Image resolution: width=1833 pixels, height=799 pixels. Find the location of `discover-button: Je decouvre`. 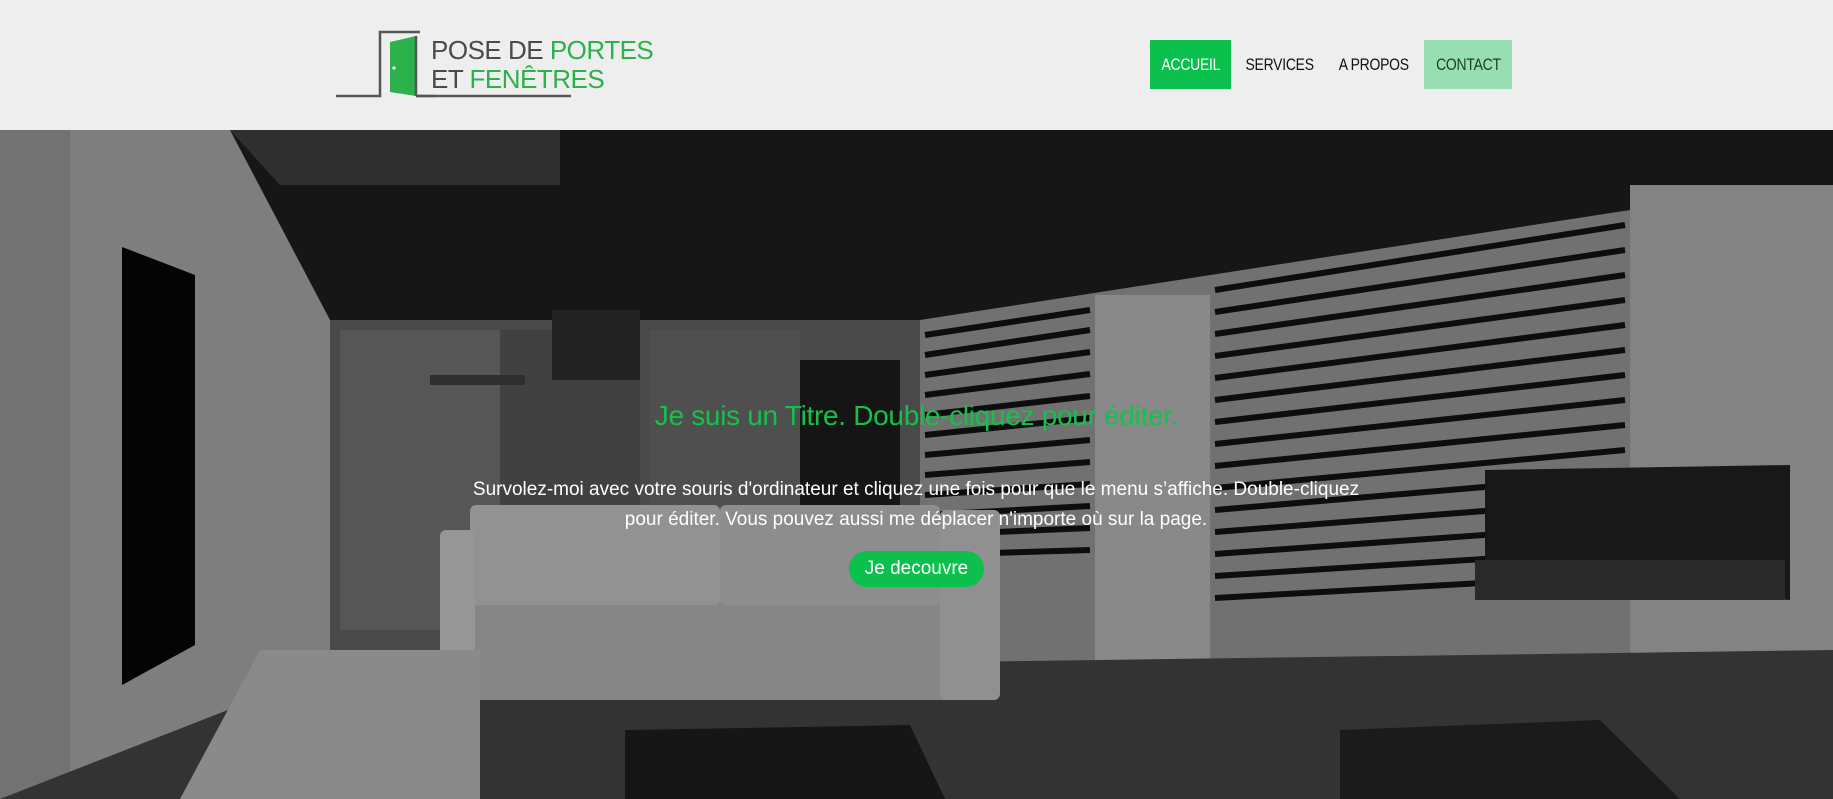

discover-button: Je decouvre is located at coordinates (916, 569).